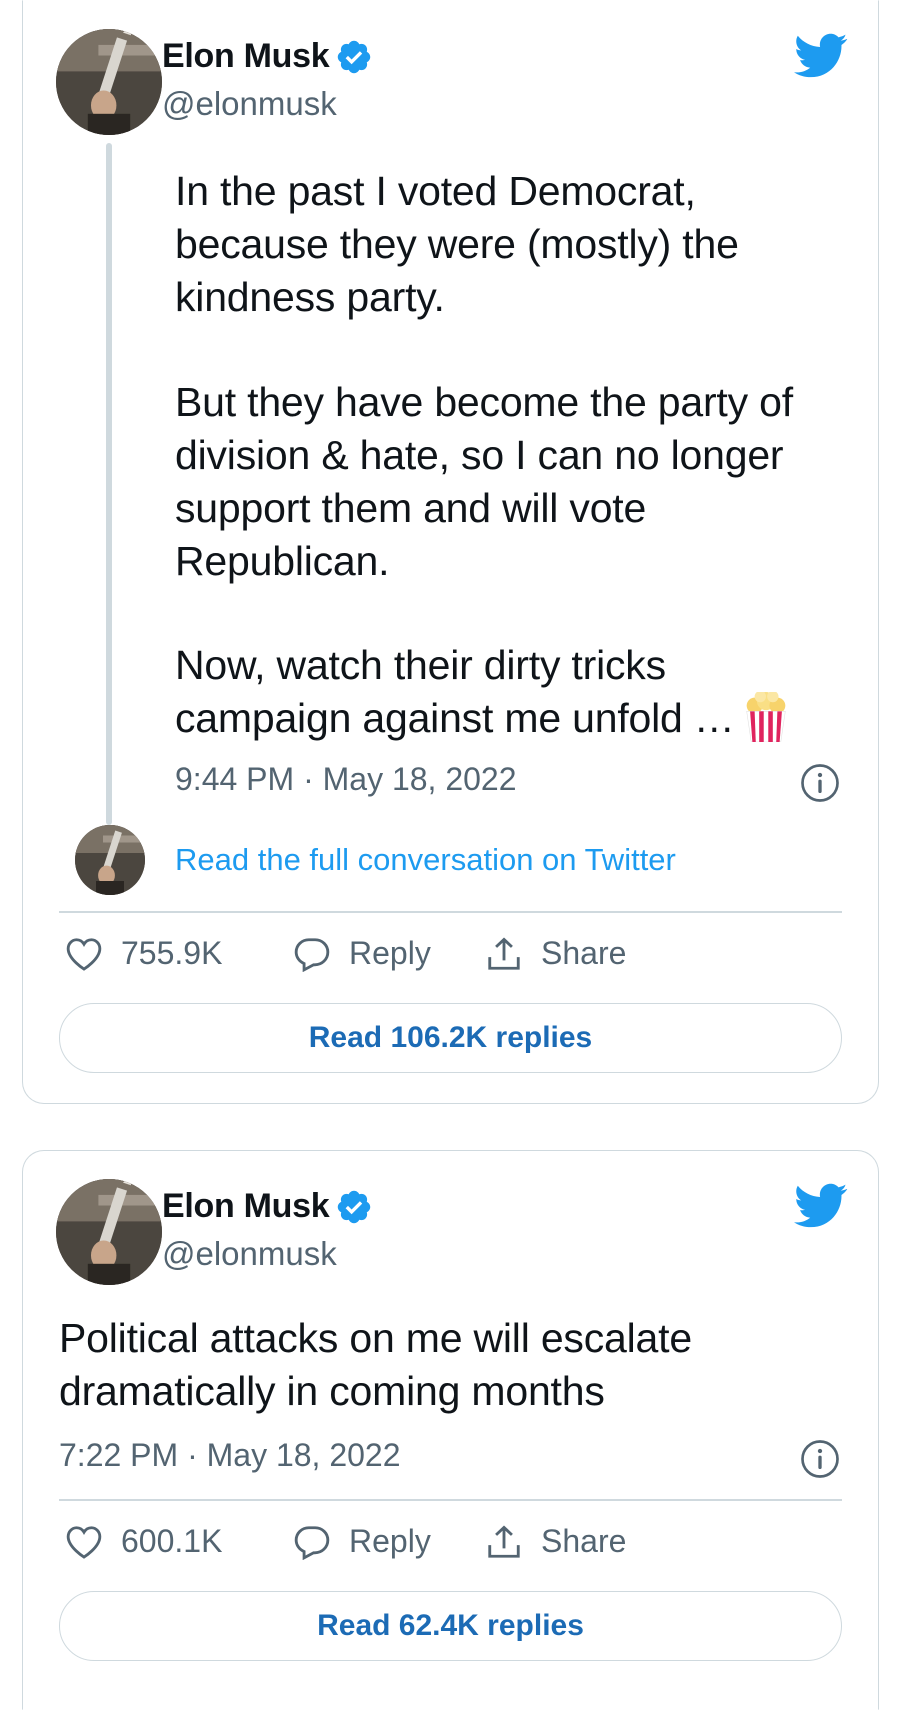 The height and width of the screenshot is (1710, 900). I want to click on thread-connector-line, so click(109, 484).